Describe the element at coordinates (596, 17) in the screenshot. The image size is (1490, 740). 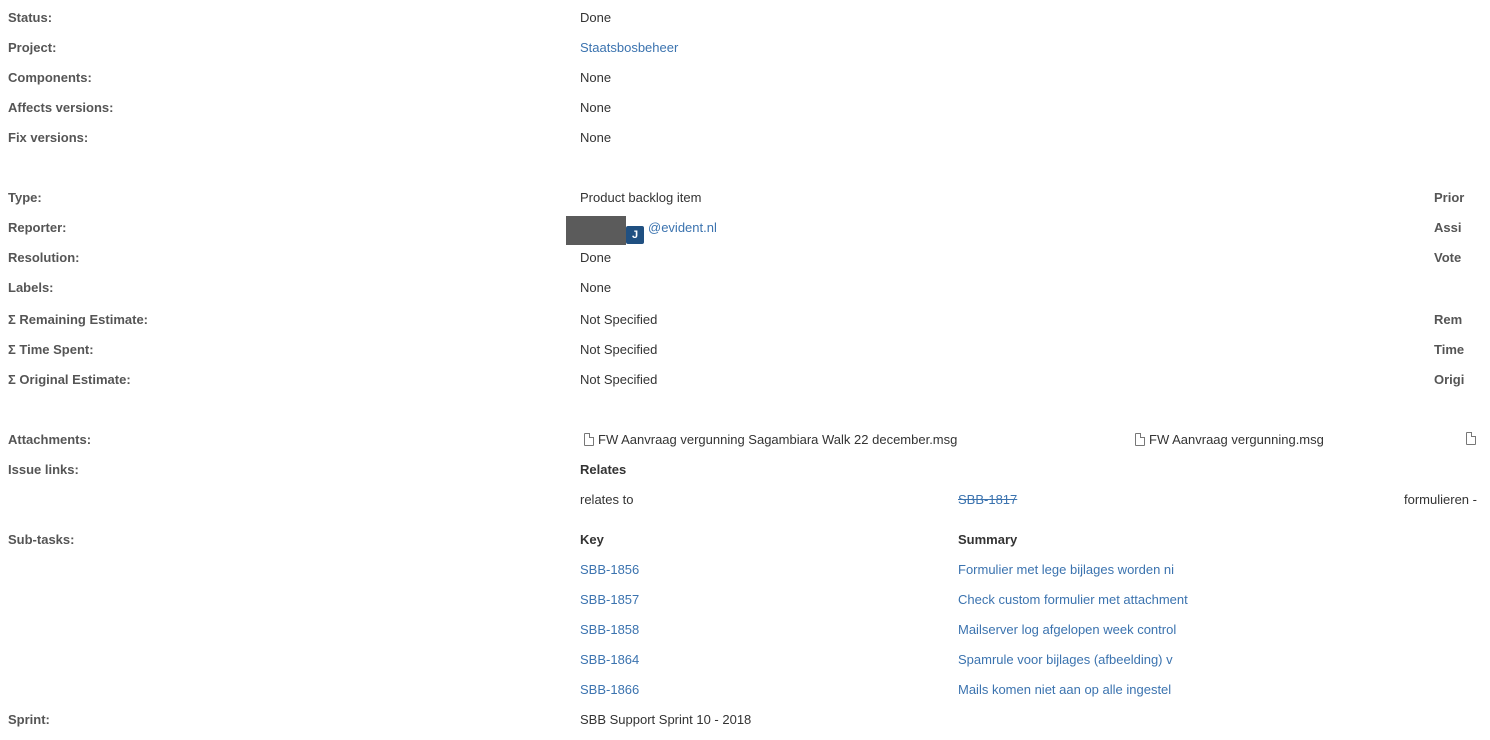
I see `status-value: Done` at that location.